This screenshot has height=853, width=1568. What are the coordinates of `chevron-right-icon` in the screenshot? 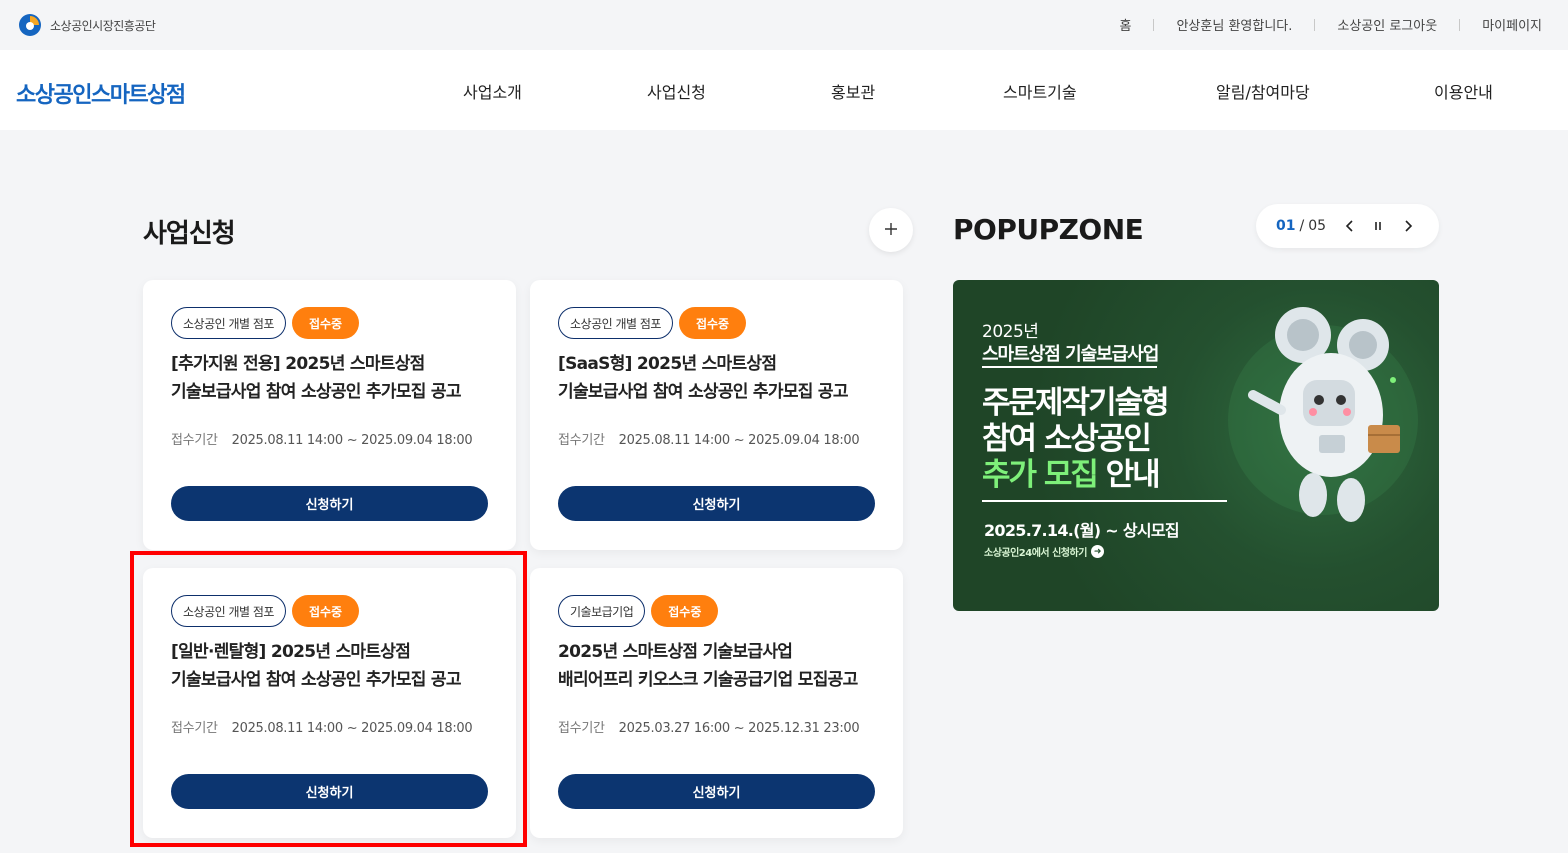 It's located at (1409, 226).